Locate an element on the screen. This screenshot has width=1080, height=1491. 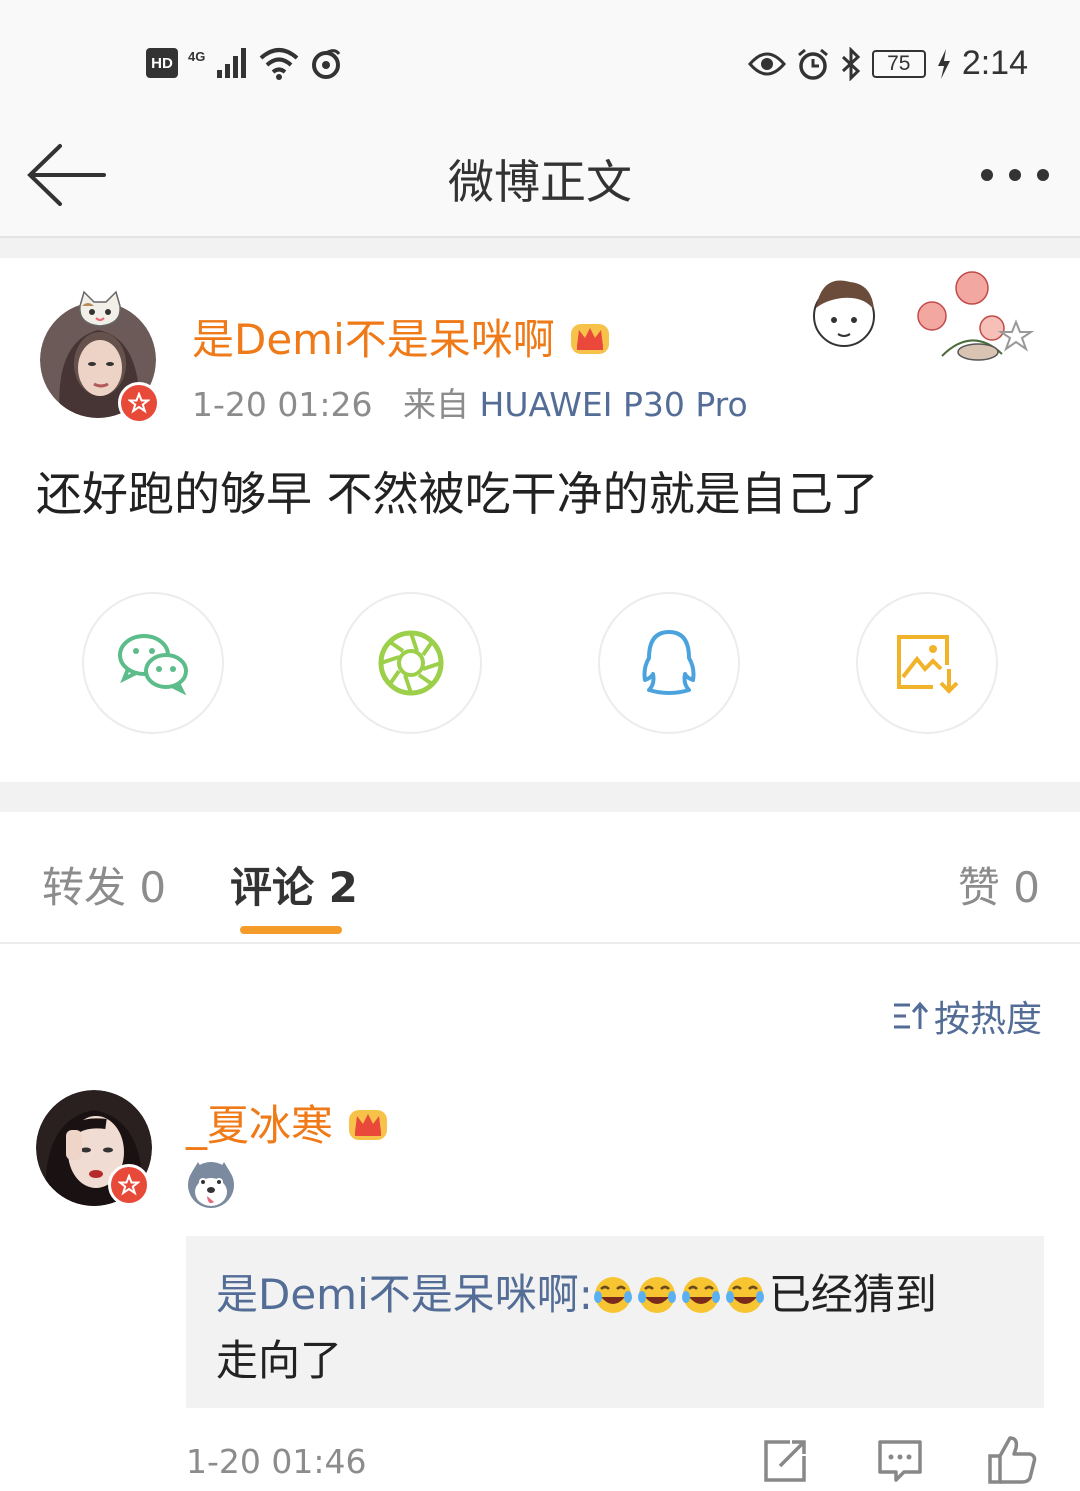
wechat-icon is located at coordinates (153, 664).